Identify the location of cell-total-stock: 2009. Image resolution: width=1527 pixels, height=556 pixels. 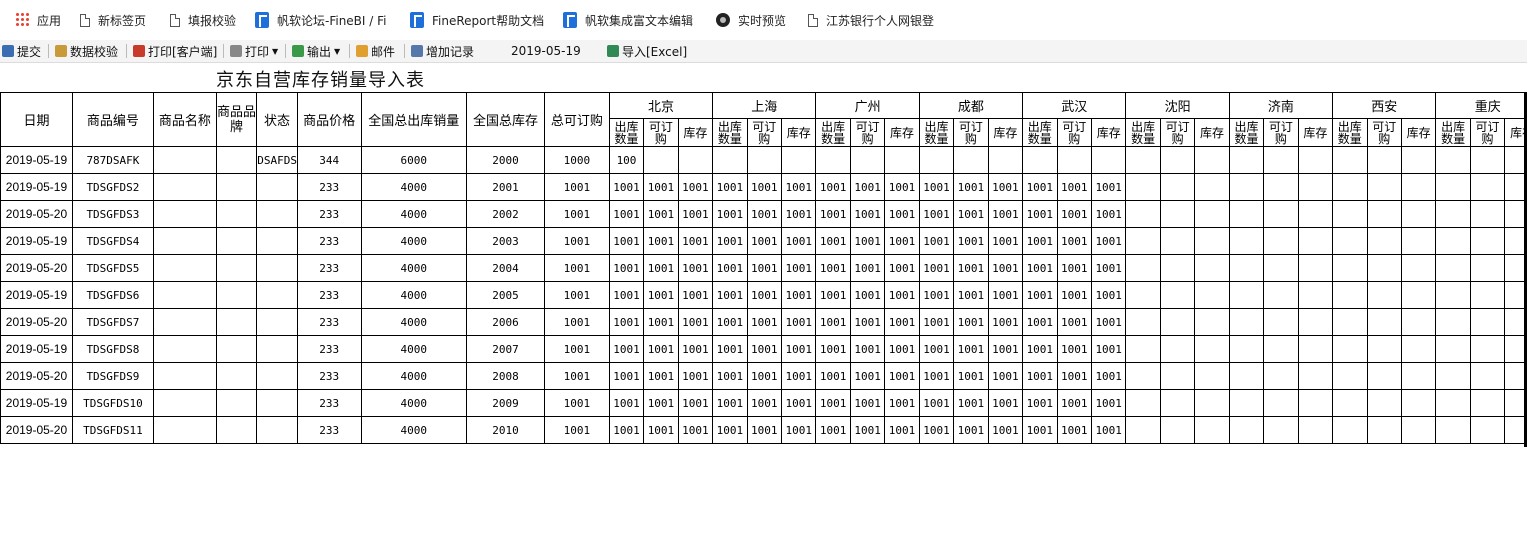
(505, 403).